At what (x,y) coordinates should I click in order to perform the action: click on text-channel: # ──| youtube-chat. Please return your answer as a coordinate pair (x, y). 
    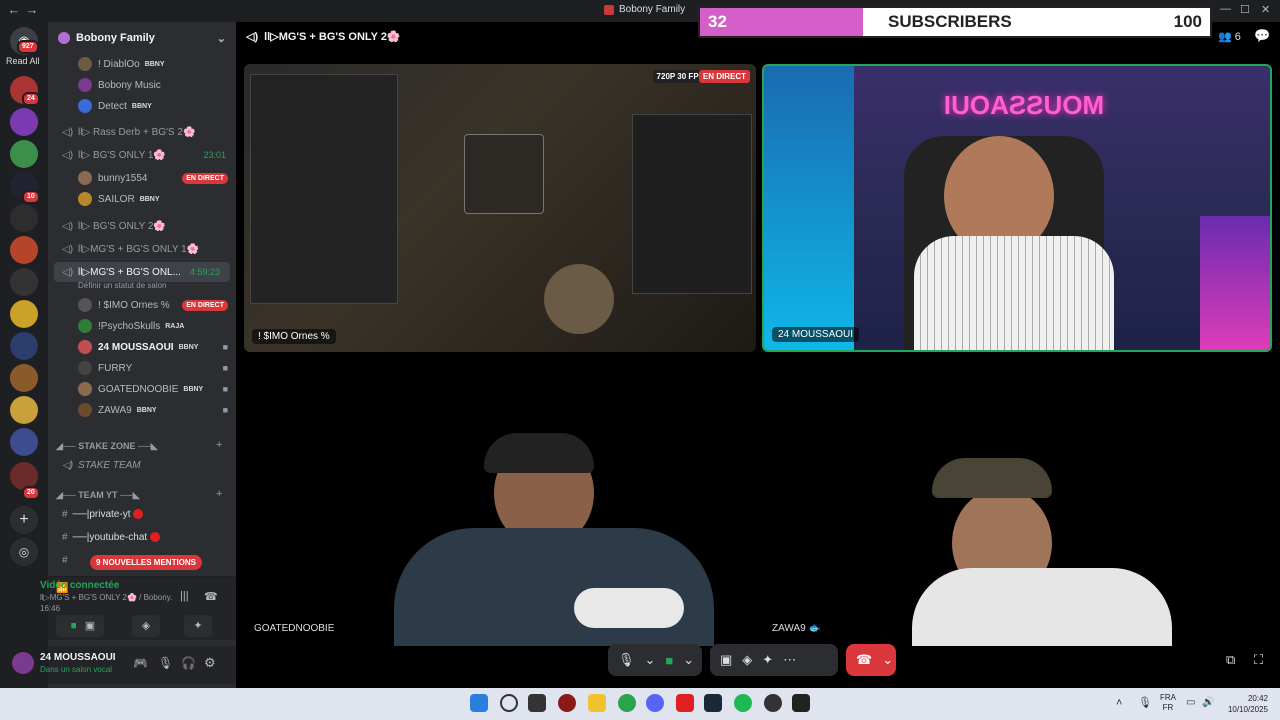
    Looking at the image, I should click on (142, 537).